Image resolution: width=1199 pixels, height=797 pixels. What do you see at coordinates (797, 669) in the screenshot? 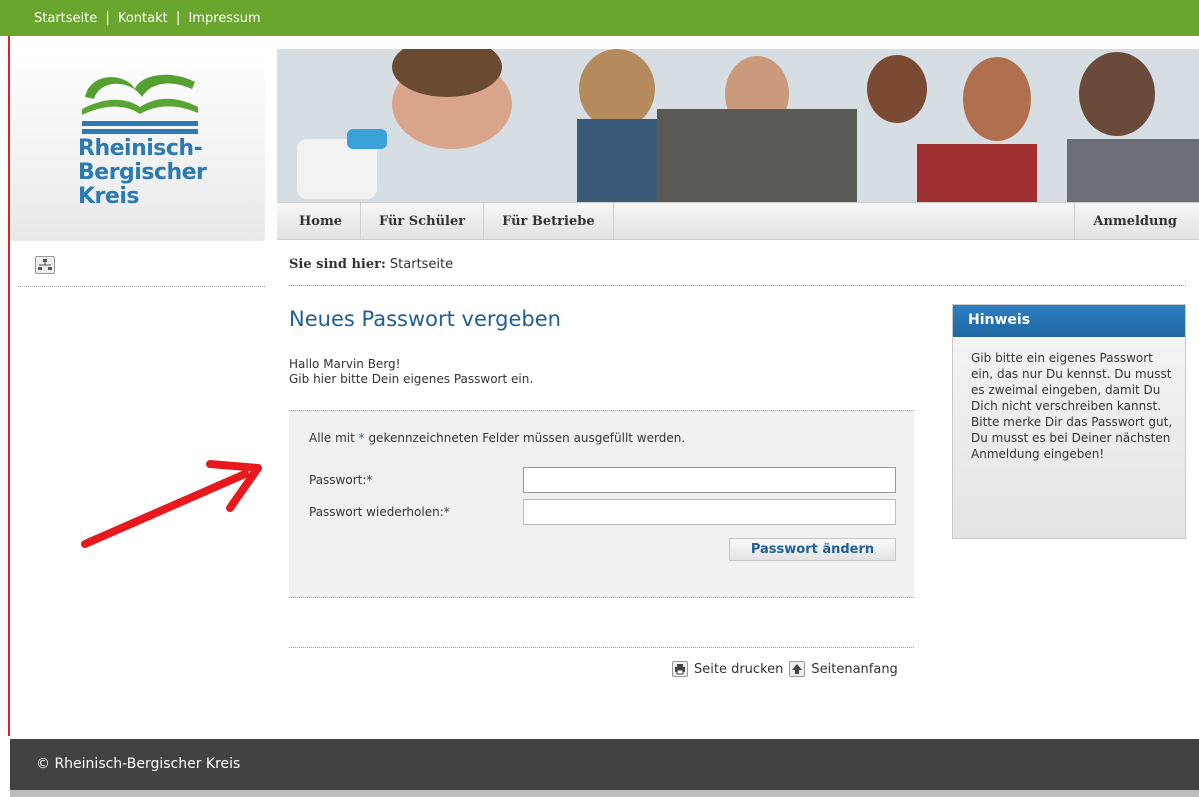
I see `arrow-up-icon` at bounding box center [797, 669].